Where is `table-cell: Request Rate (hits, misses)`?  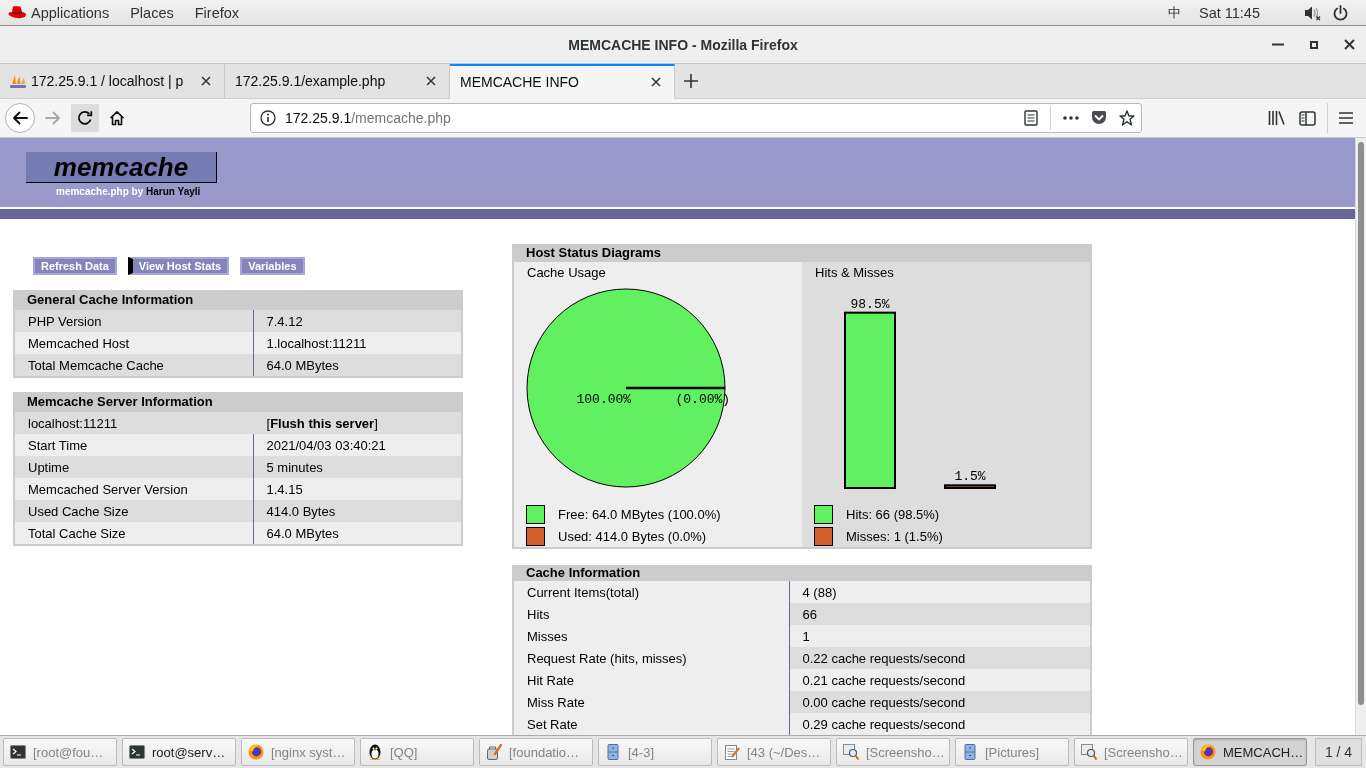
table-cell: Request Rate (hits, misses) is located at coordinates (651, 658).